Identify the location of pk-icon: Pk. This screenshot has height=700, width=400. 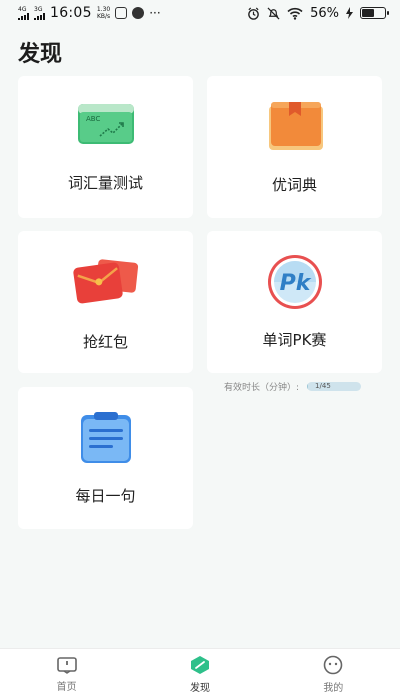
(295, 284).